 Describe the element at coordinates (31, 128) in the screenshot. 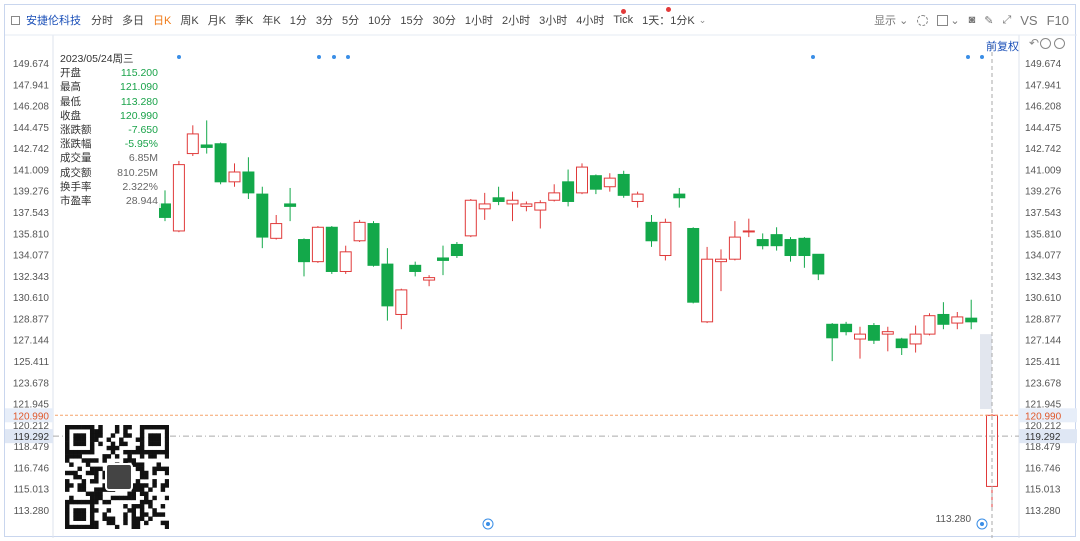

I see `y-tick-label-left: 144.475` at that location.